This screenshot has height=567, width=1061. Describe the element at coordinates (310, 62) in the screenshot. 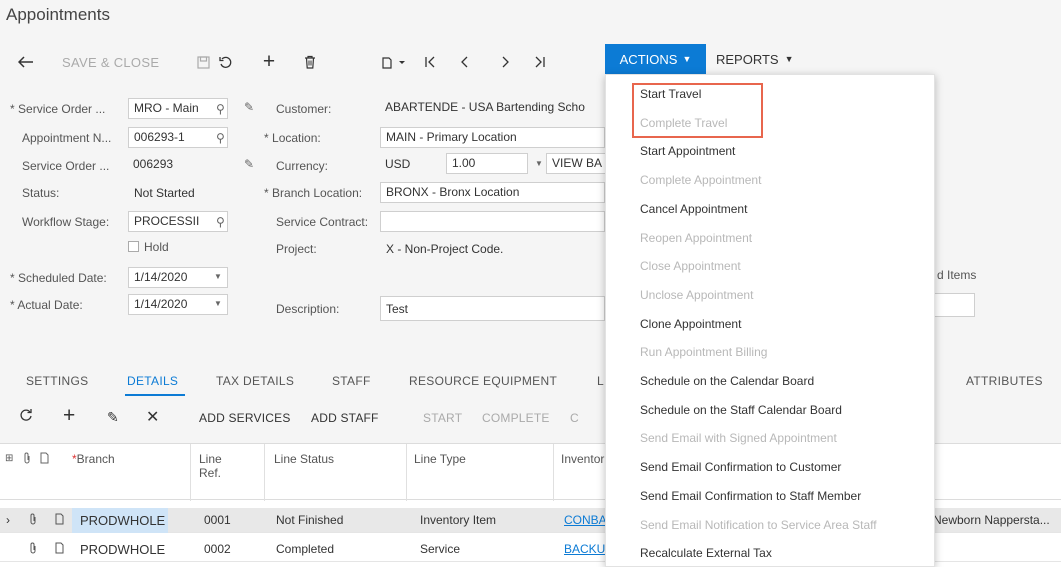

I see `delete-icon` at that location.